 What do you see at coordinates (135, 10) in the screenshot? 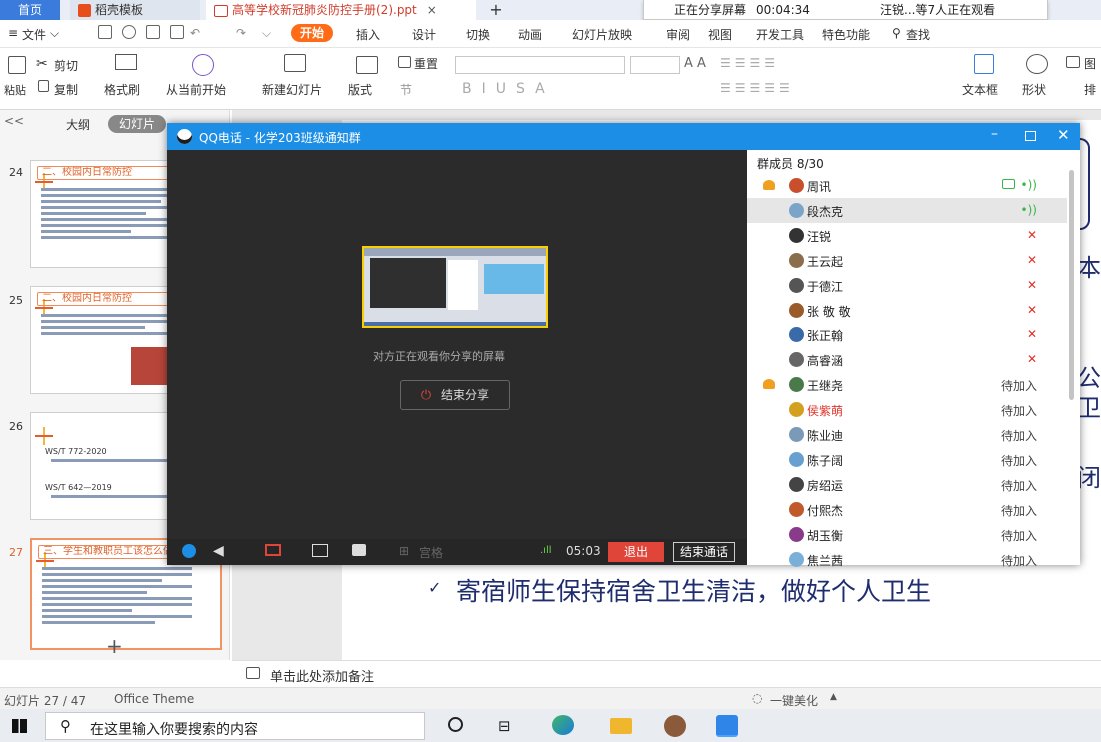
I see `tab-daoke: 稻壳模板` at bounding box center [135, 10].